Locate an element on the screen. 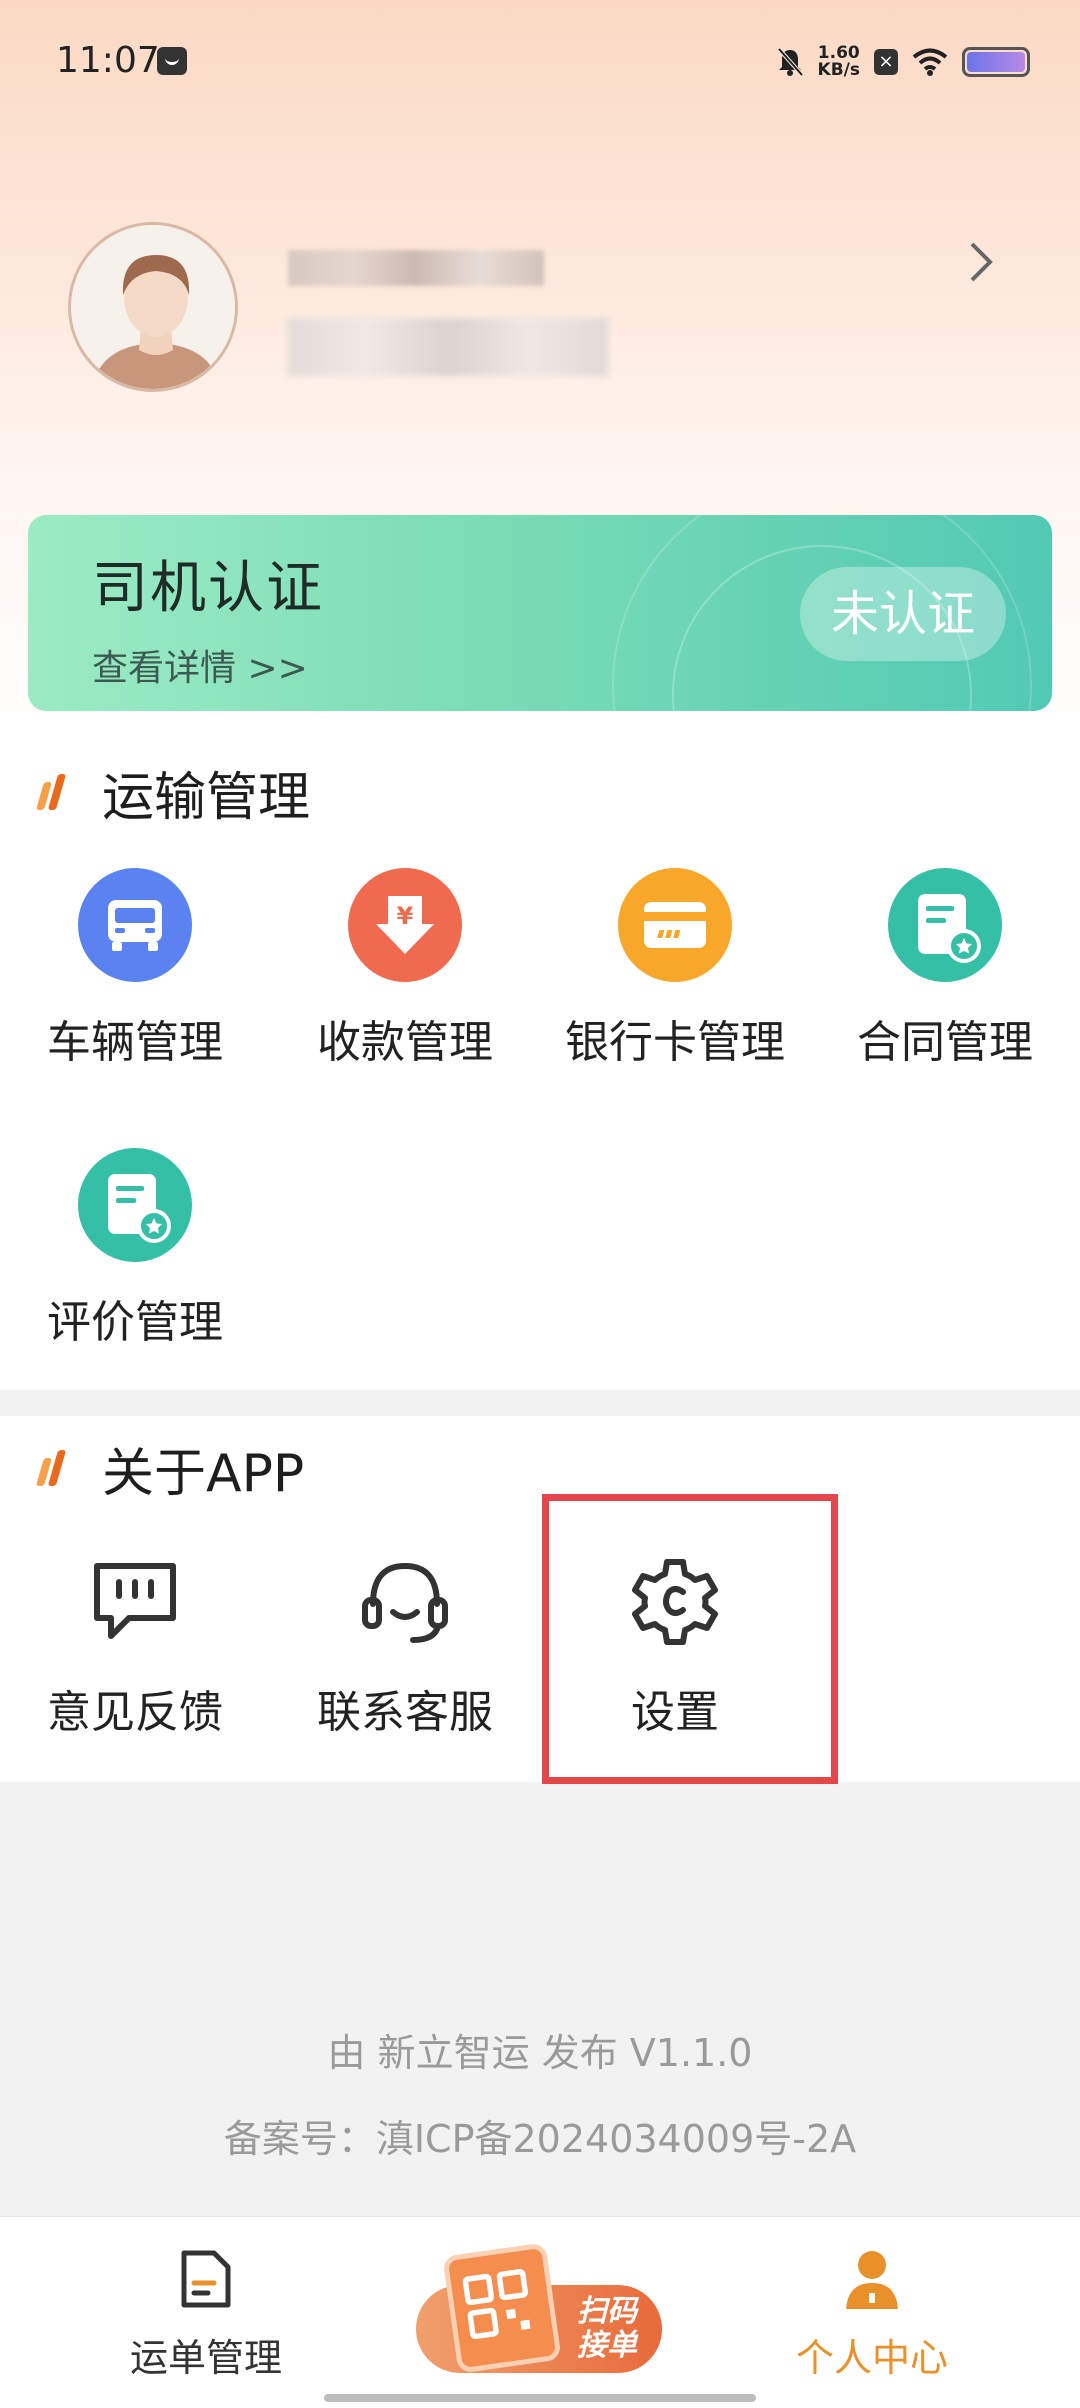 The height and width of the screenshot is (2408, 1080). status-bar: 11:07 1.60 KB/s × is located at coordinates (540, 60).